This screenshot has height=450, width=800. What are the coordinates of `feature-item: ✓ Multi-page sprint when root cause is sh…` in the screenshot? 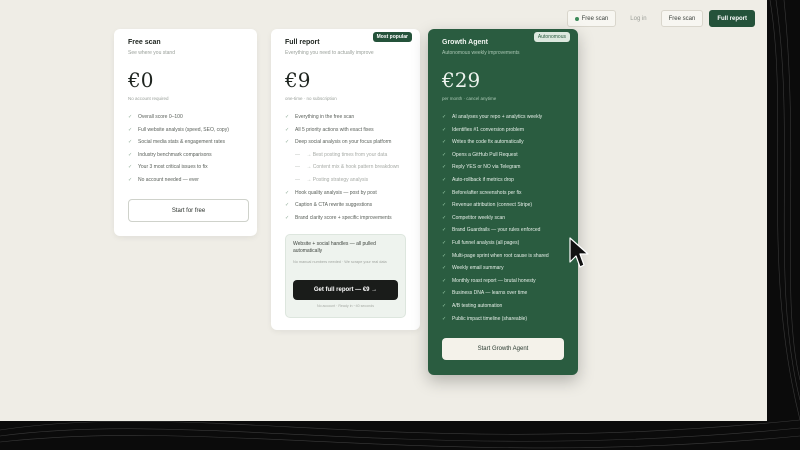 It's located at (503, 256).